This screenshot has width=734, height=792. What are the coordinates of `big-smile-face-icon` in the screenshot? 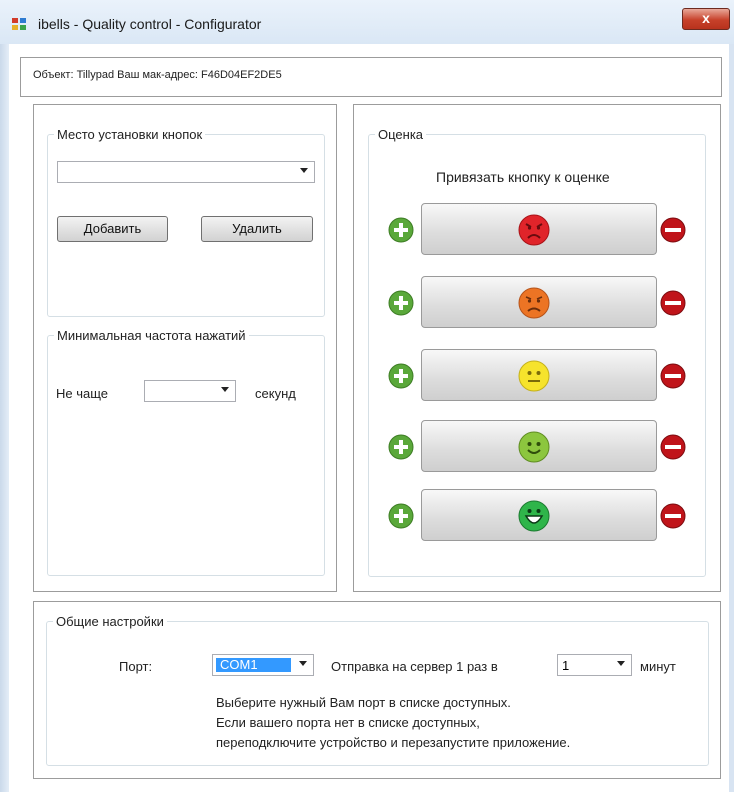 It's located at (534, 516).